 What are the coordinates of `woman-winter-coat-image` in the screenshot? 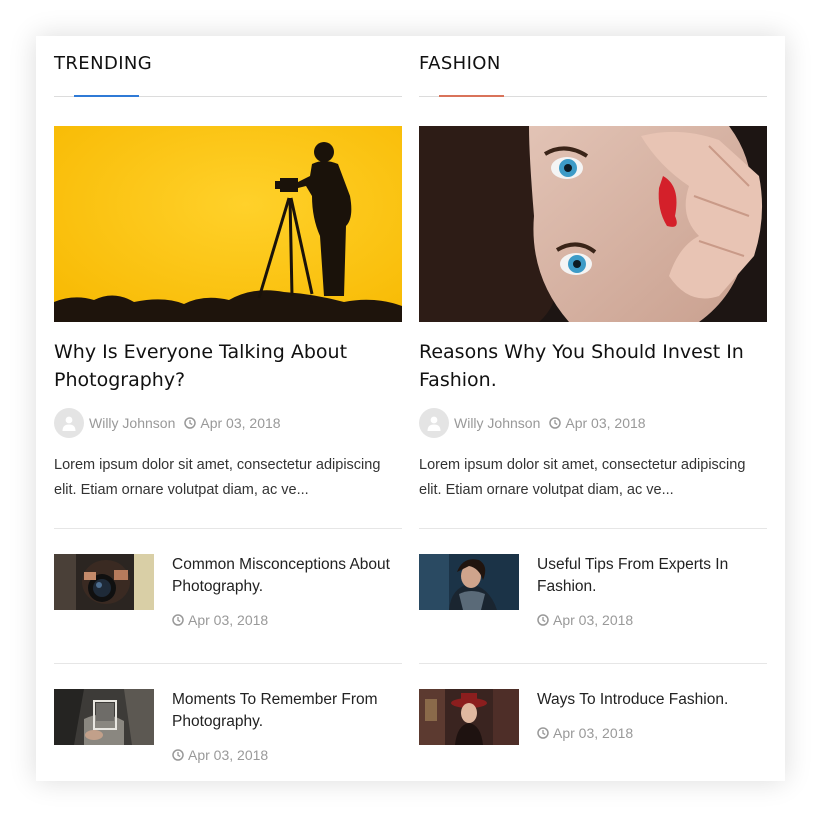 It's located at (469, 582).